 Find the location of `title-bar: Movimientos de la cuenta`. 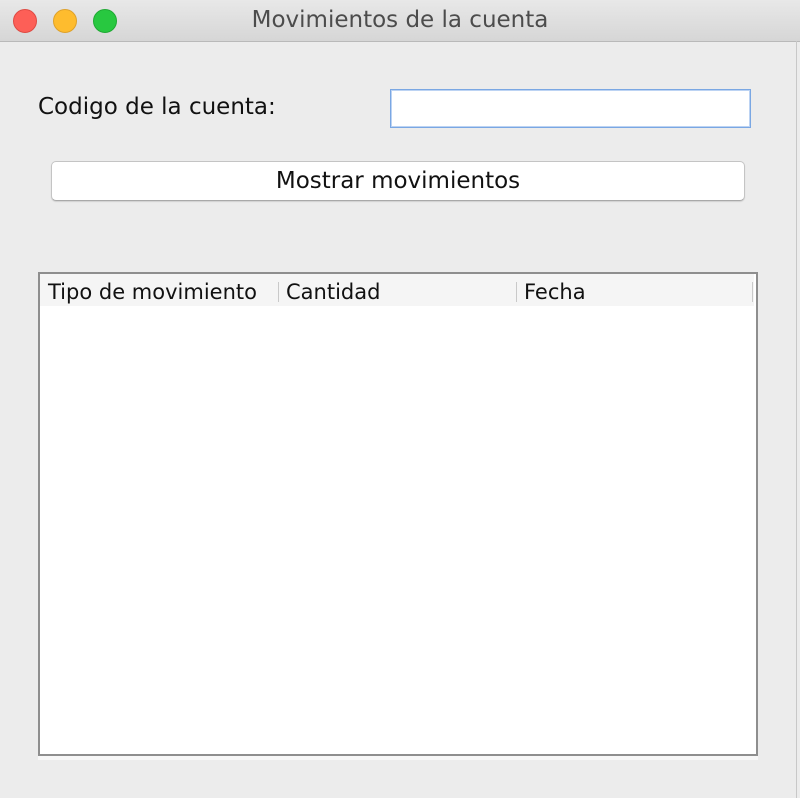

title-bar: Movimientos de la cuenta is located at coordinates (400, 21).